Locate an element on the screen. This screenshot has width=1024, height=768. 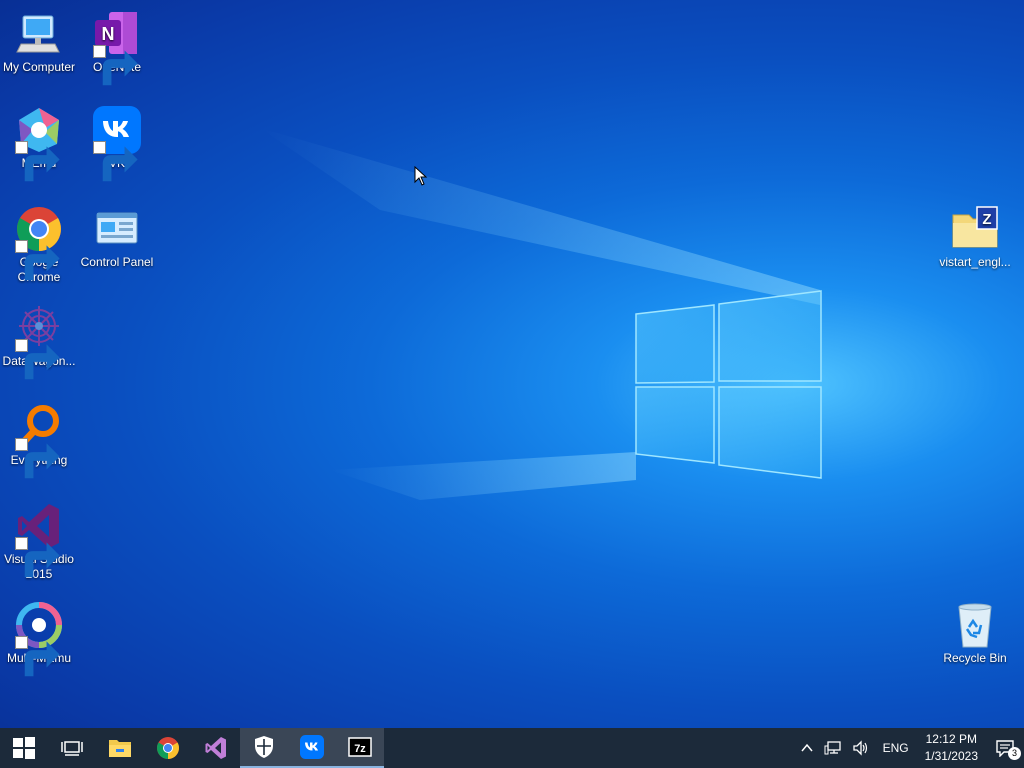
svg-text: 7z is located at coordinates (360, 749).